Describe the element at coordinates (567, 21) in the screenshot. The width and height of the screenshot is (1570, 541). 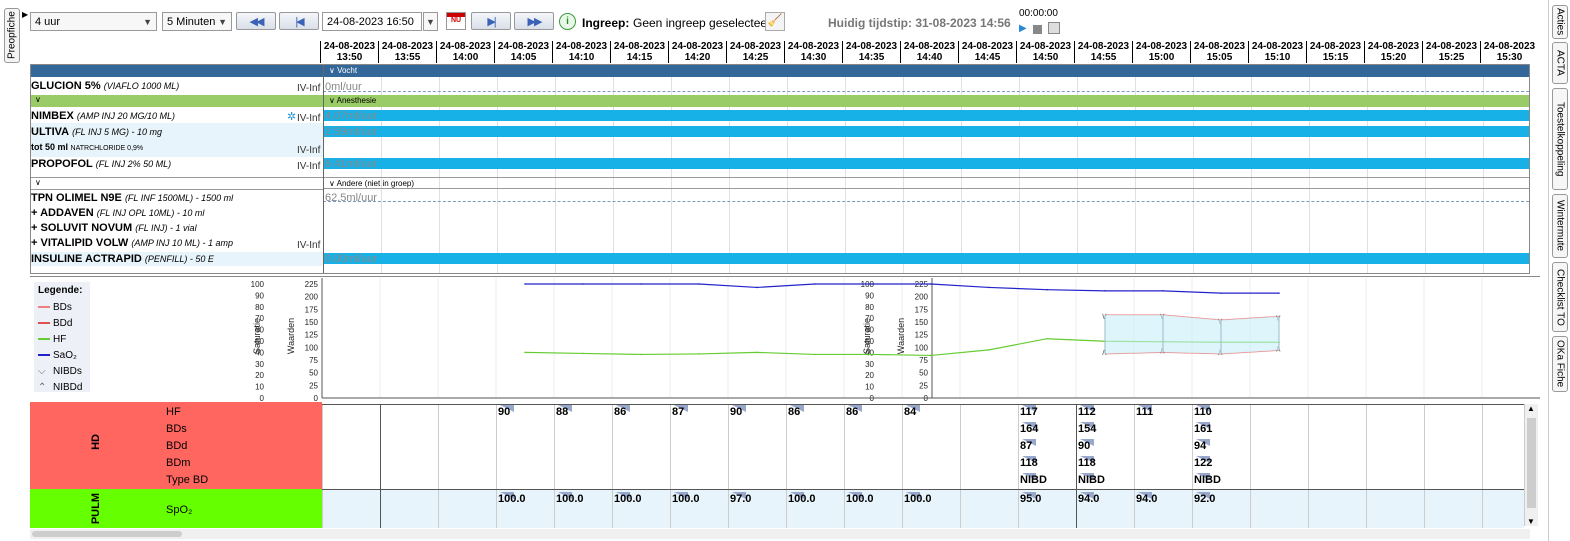
I see `info-icon: i` at that location.